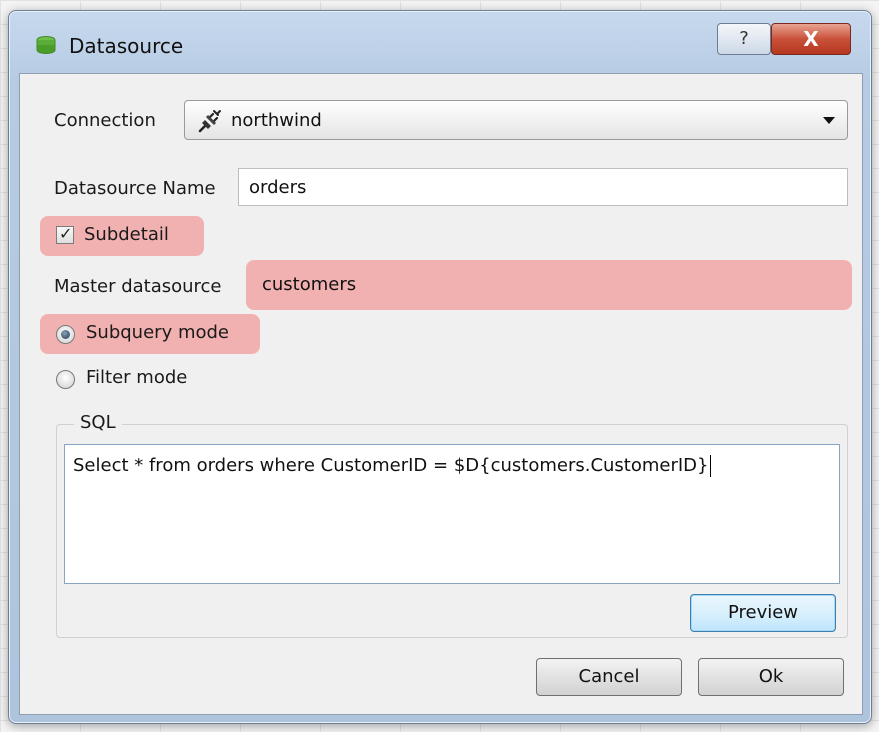  What do you see at coordinates (157, 332) in the screenshot?
I see `subquery-mode-label: Subquery mode` at bounding box center [157, 332].